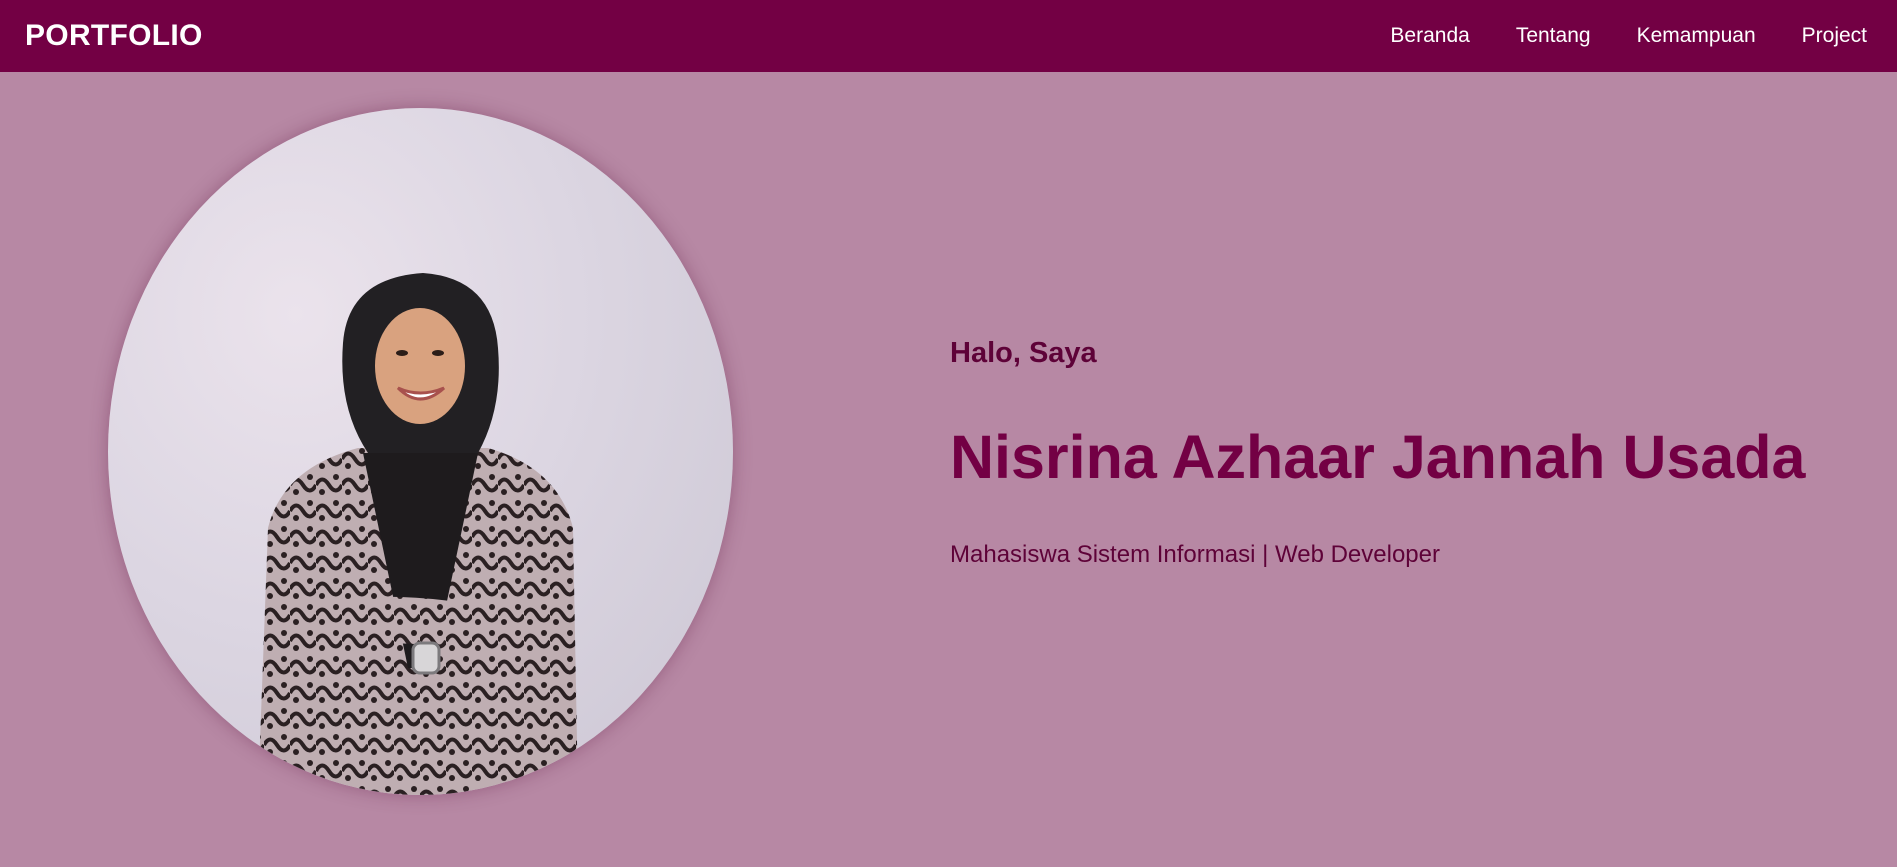 The width and height of the screenshot is (1897, 867). What do you see at coordinates (1378, 457) in the screenshot?
I see `person-name: Nisrina Azhaar Jannah Usada` at bounding box center [1378, 457].